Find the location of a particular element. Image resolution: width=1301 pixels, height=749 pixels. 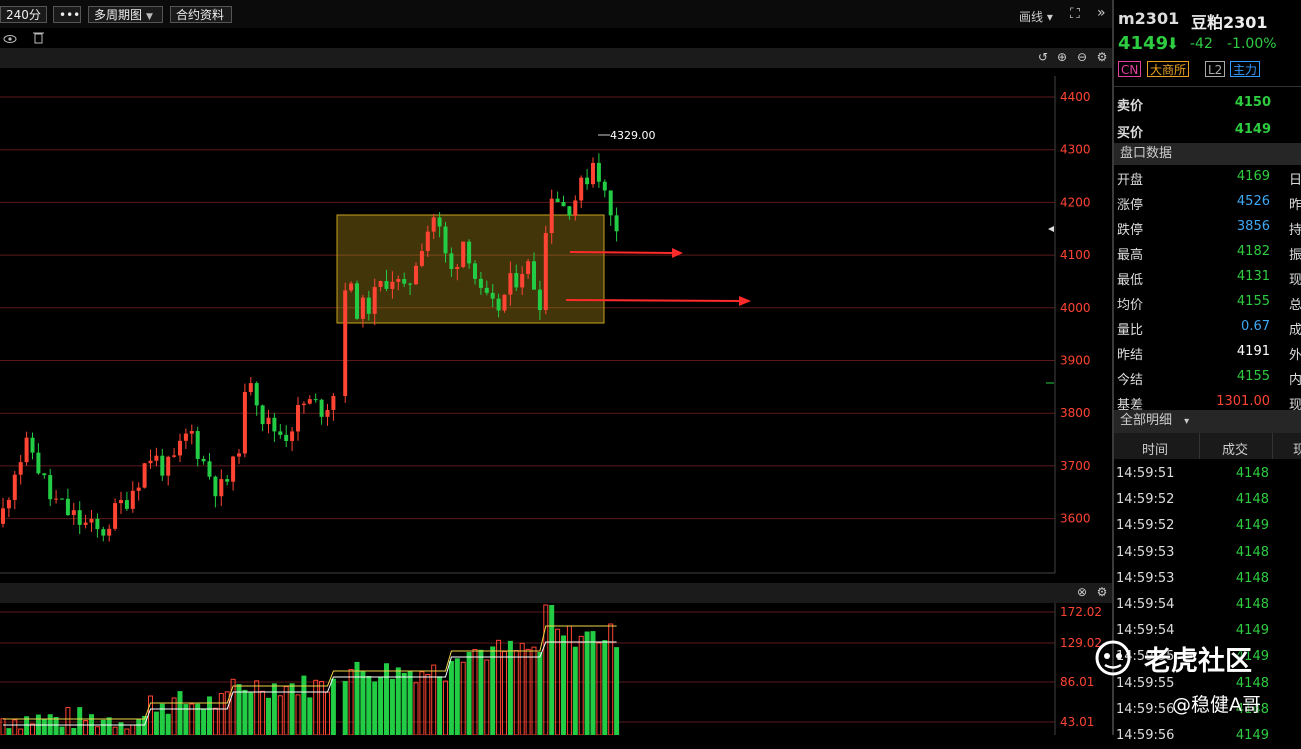

detail-row: 14:59:53 4148 is located at coordinates (1207, 579).